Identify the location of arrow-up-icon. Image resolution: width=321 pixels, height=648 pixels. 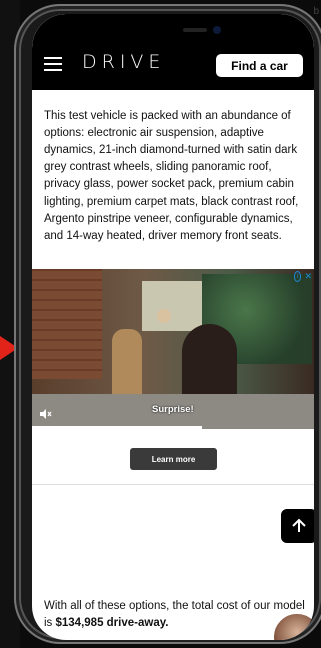
(299, 525).